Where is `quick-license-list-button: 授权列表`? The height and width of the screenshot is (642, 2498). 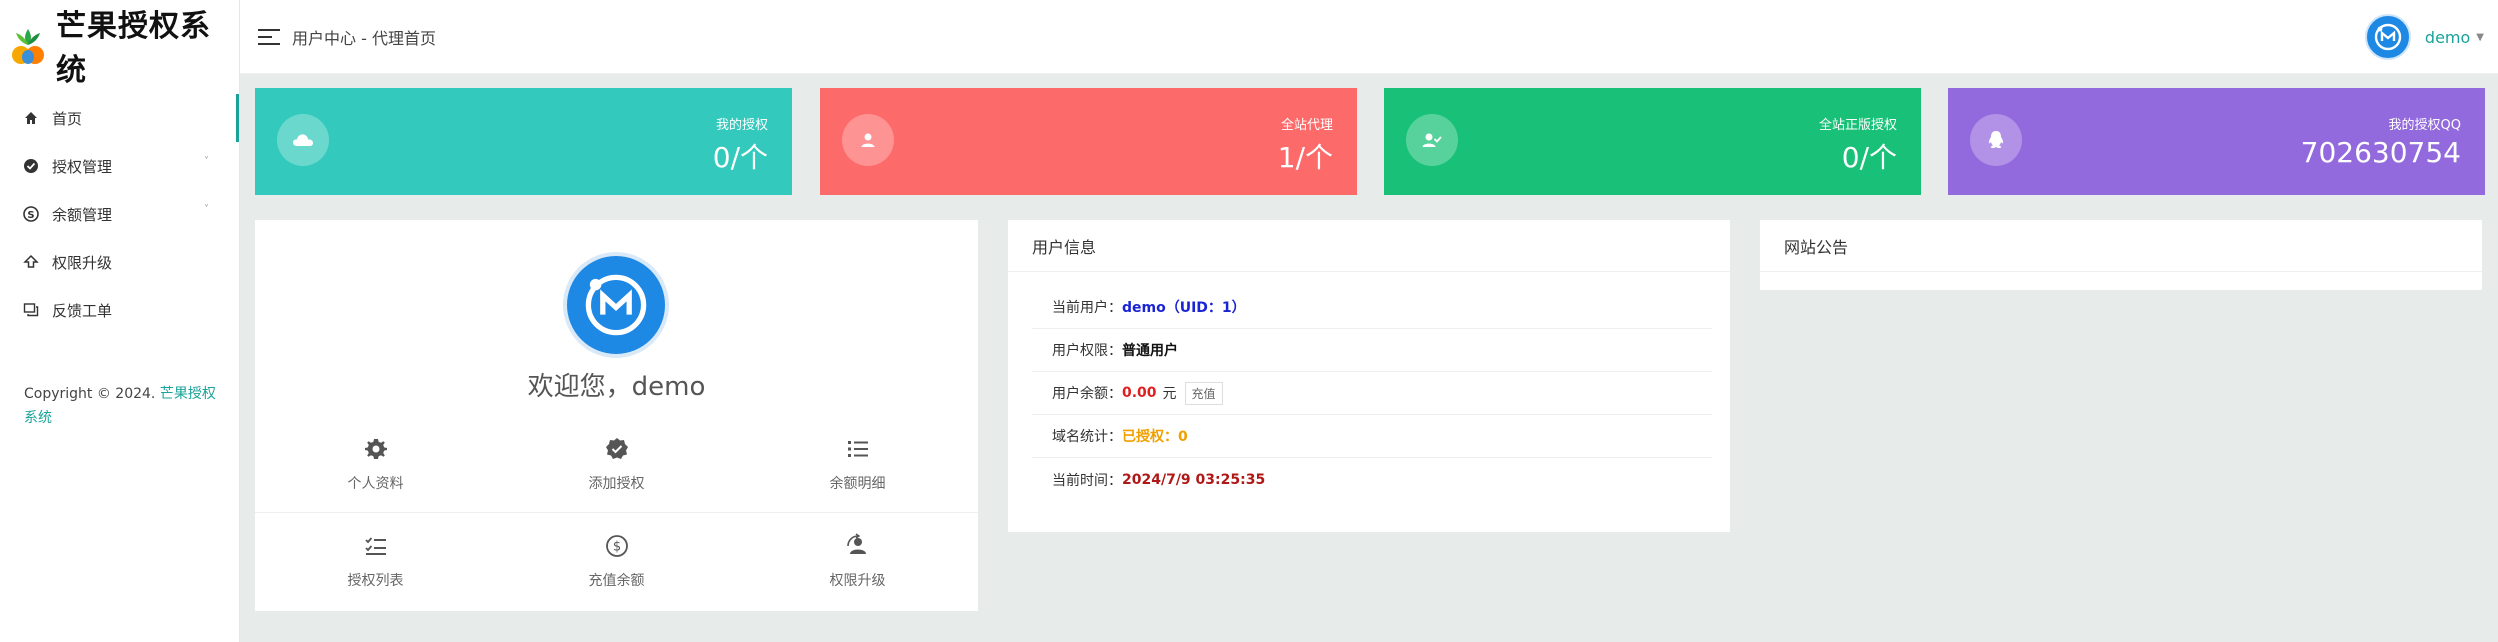
quick-license-list-button: 授权列表 is located at coordinates (375, 560).